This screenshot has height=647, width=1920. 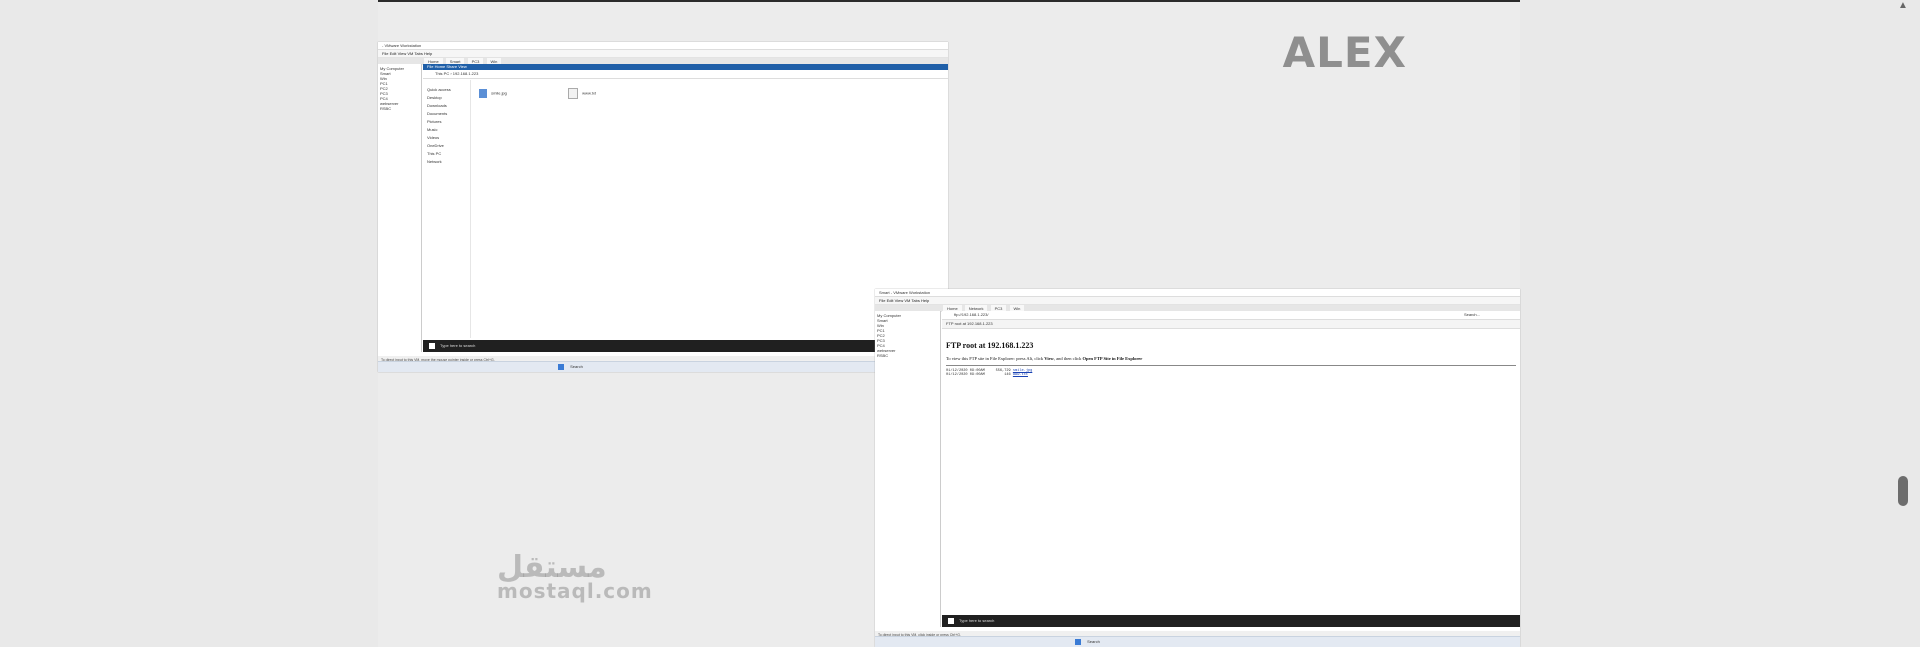 I want to click on page-scrollbar: ▲, so click(x=1903, y=323).